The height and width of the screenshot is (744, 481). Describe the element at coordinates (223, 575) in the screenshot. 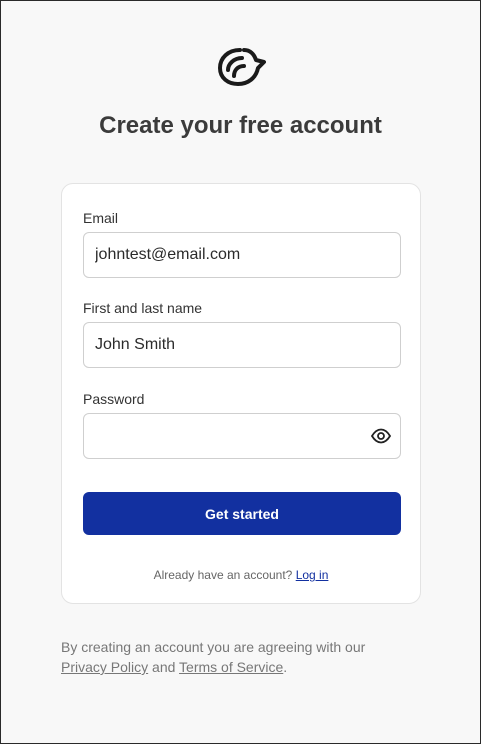

I see `login-prompt: Already have an account?` at that location.